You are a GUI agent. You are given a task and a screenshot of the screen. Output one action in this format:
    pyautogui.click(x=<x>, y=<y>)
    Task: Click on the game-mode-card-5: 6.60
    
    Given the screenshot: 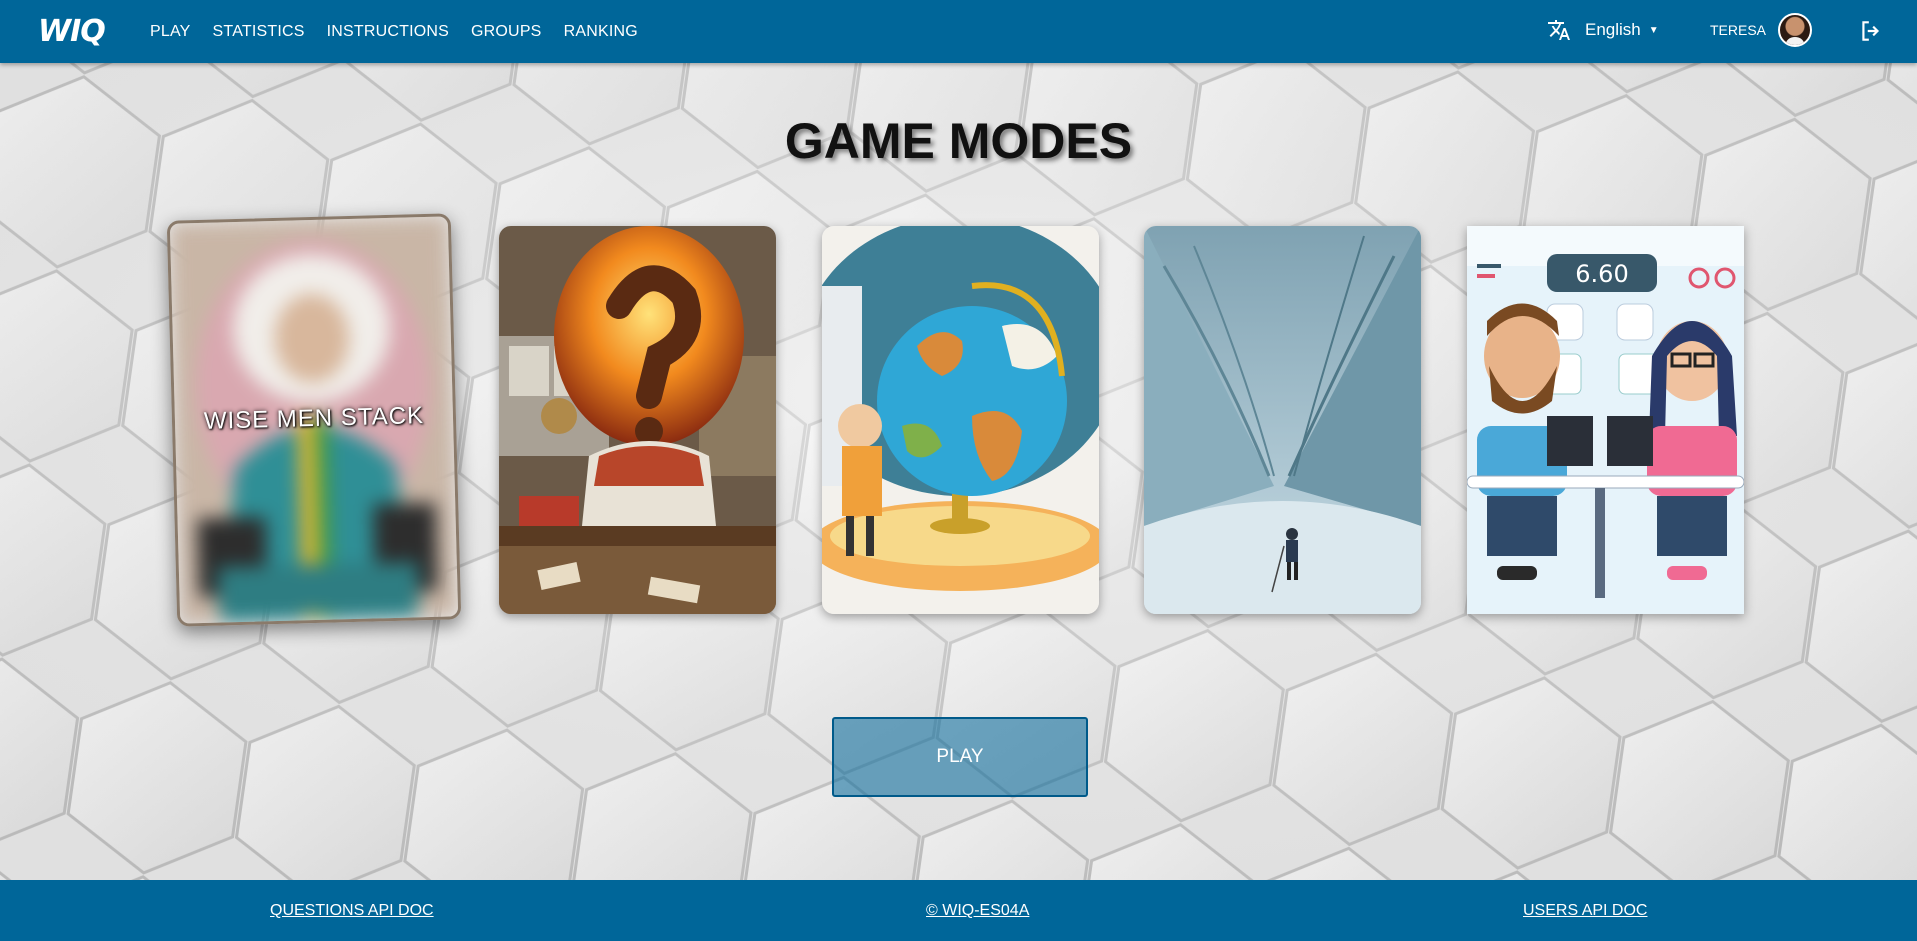 What is the action you would take?
    pyautogui.click(x=1605, y=420)
    